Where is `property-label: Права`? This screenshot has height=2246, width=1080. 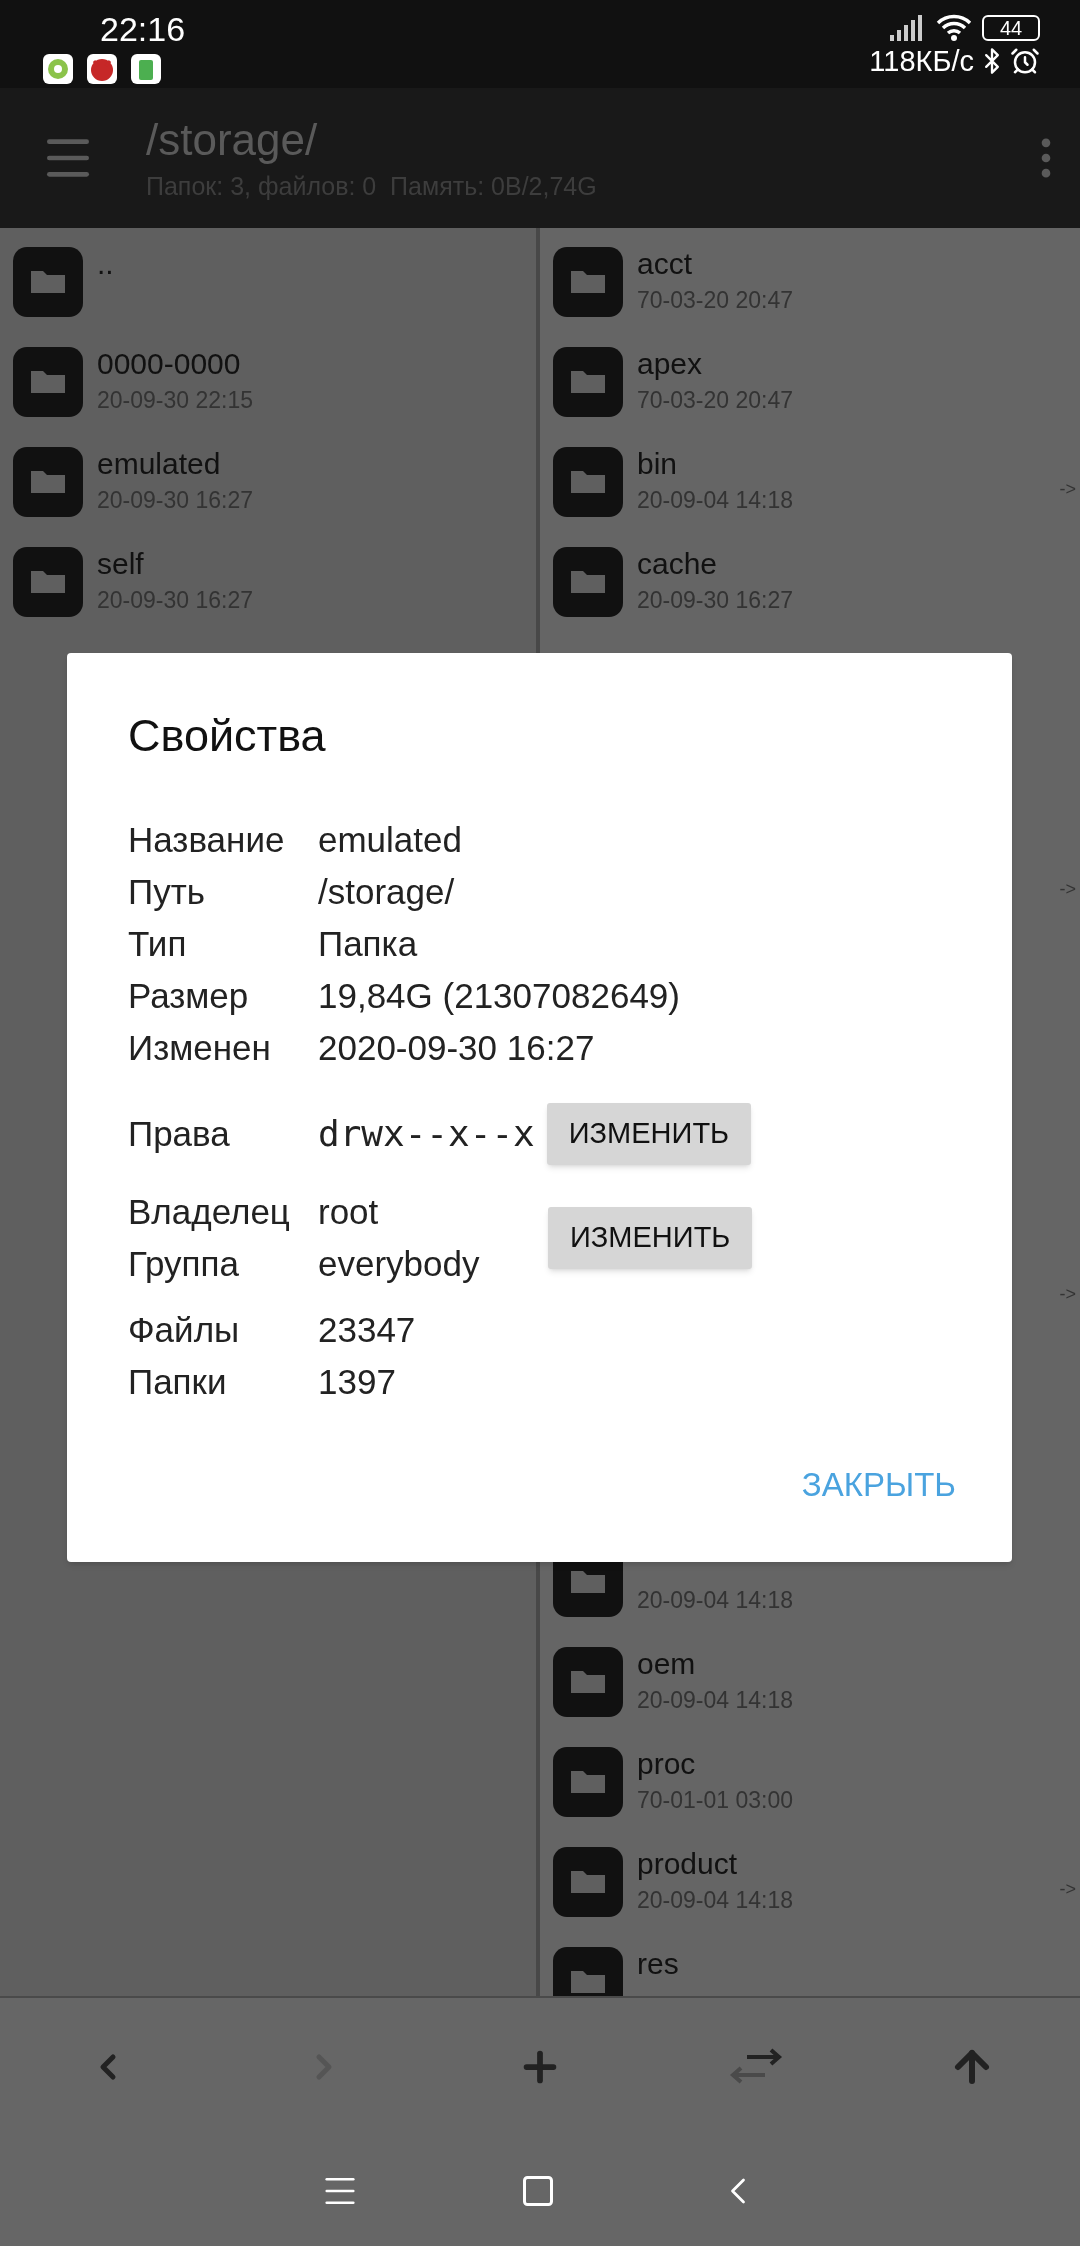
property-label: Права is located at coordinates (179, 1133).